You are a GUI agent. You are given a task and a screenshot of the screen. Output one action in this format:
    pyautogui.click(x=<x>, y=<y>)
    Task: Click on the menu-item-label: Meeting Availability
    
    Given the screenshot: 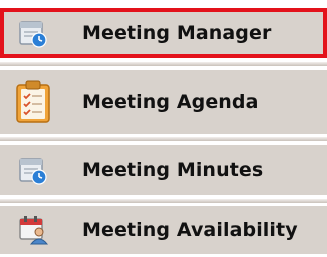 What is the action you would take?
    pyautogui.click(x=190, y=230)
    